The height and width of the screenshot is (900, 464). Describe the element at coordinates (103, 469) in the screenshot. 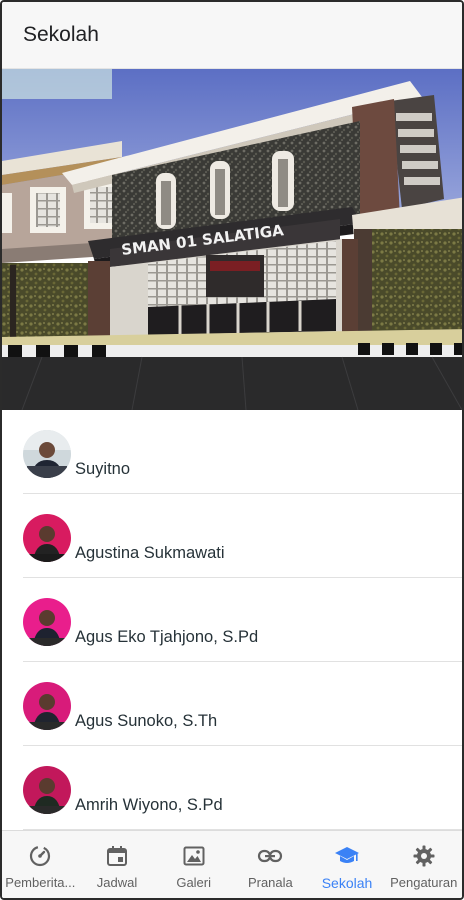

I see `person-name: Suyitno` at that location.